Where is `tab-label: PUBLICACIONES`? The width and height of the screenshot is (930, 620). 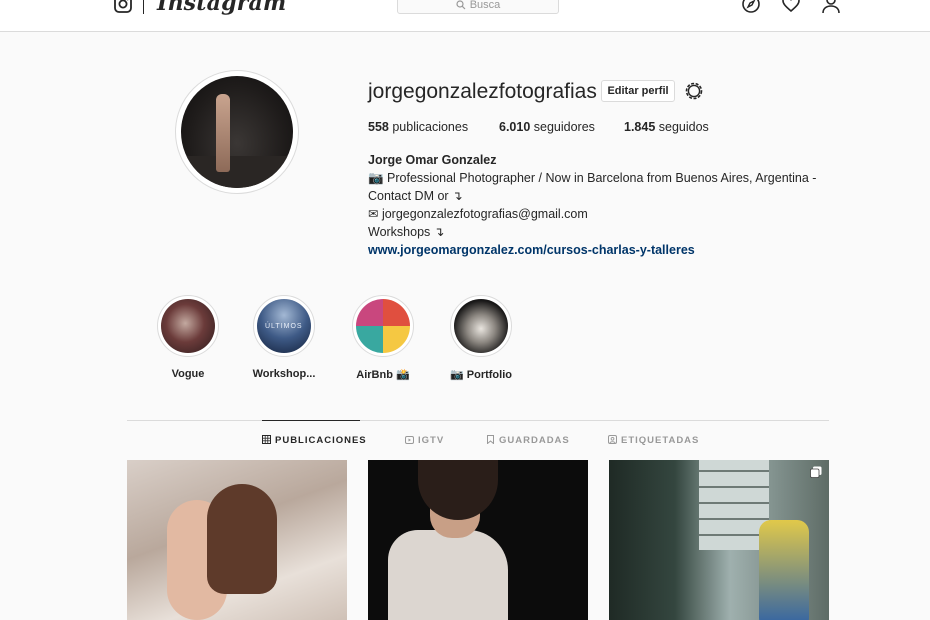 tab-label: PUBLICACIONES is located at coordinates (321, 440).